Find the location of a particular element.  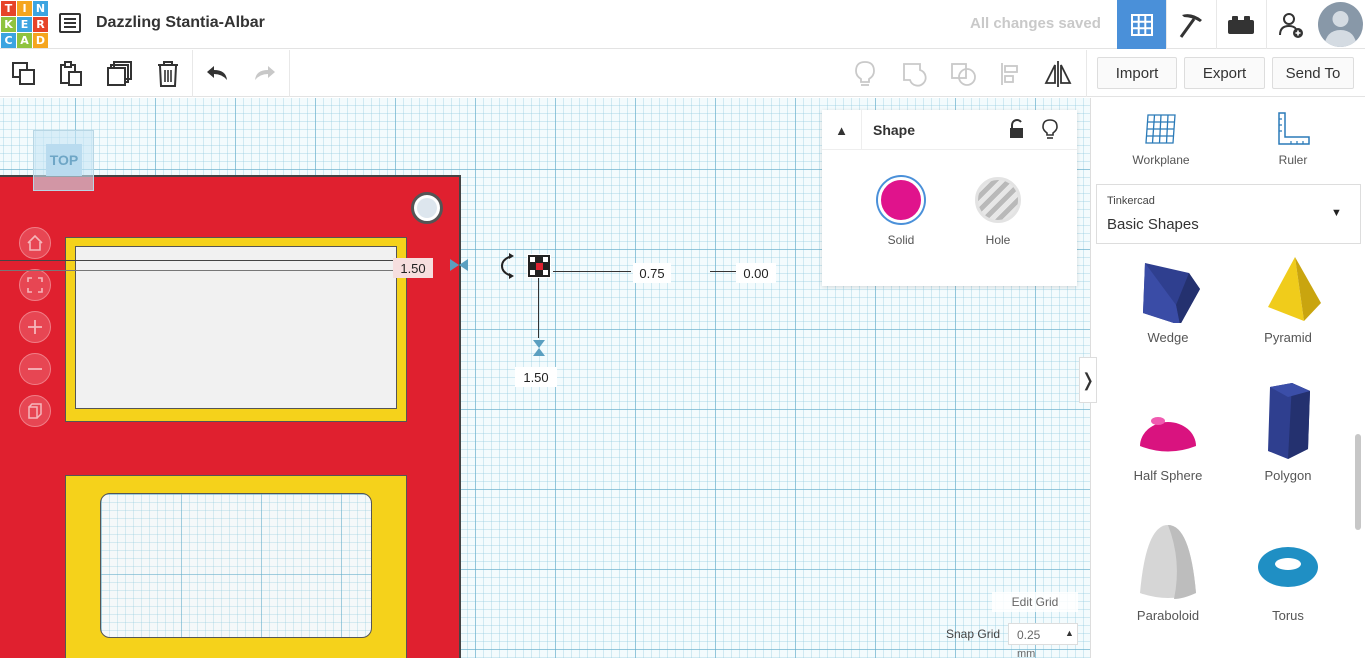

shape-label: Half Sphere is located at coordinates (1168, 475).